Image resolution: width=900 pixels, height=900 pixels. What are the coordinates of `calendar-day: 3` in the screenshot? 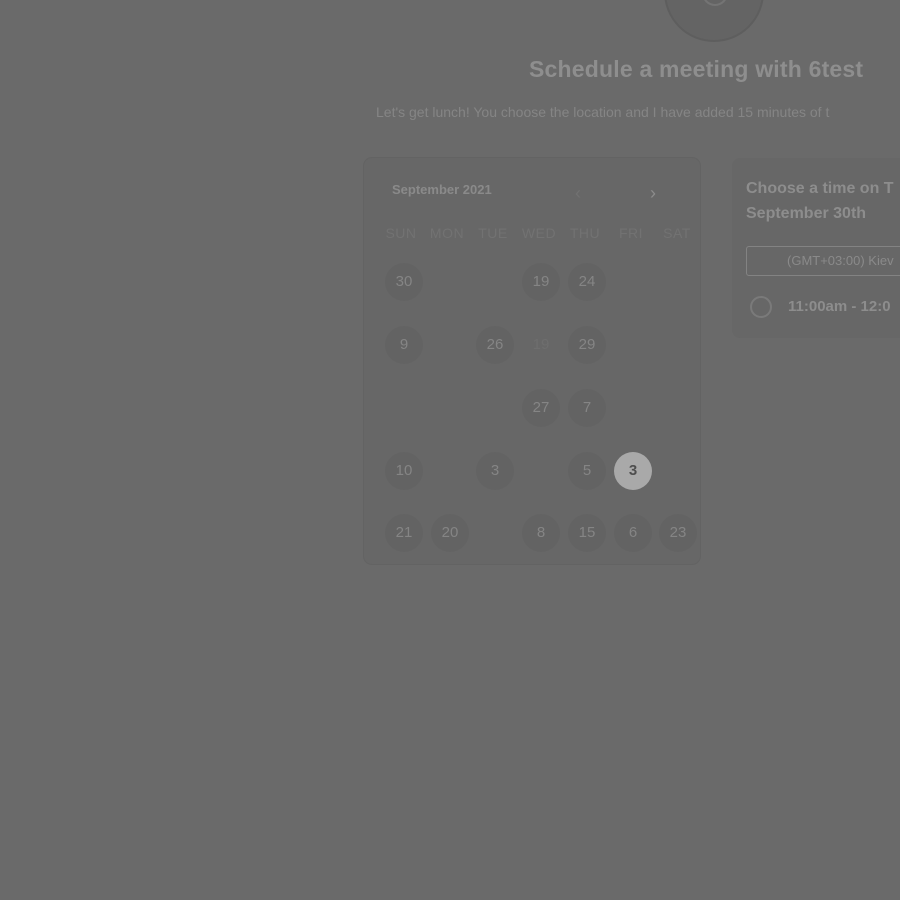 It's located at (495, 471).